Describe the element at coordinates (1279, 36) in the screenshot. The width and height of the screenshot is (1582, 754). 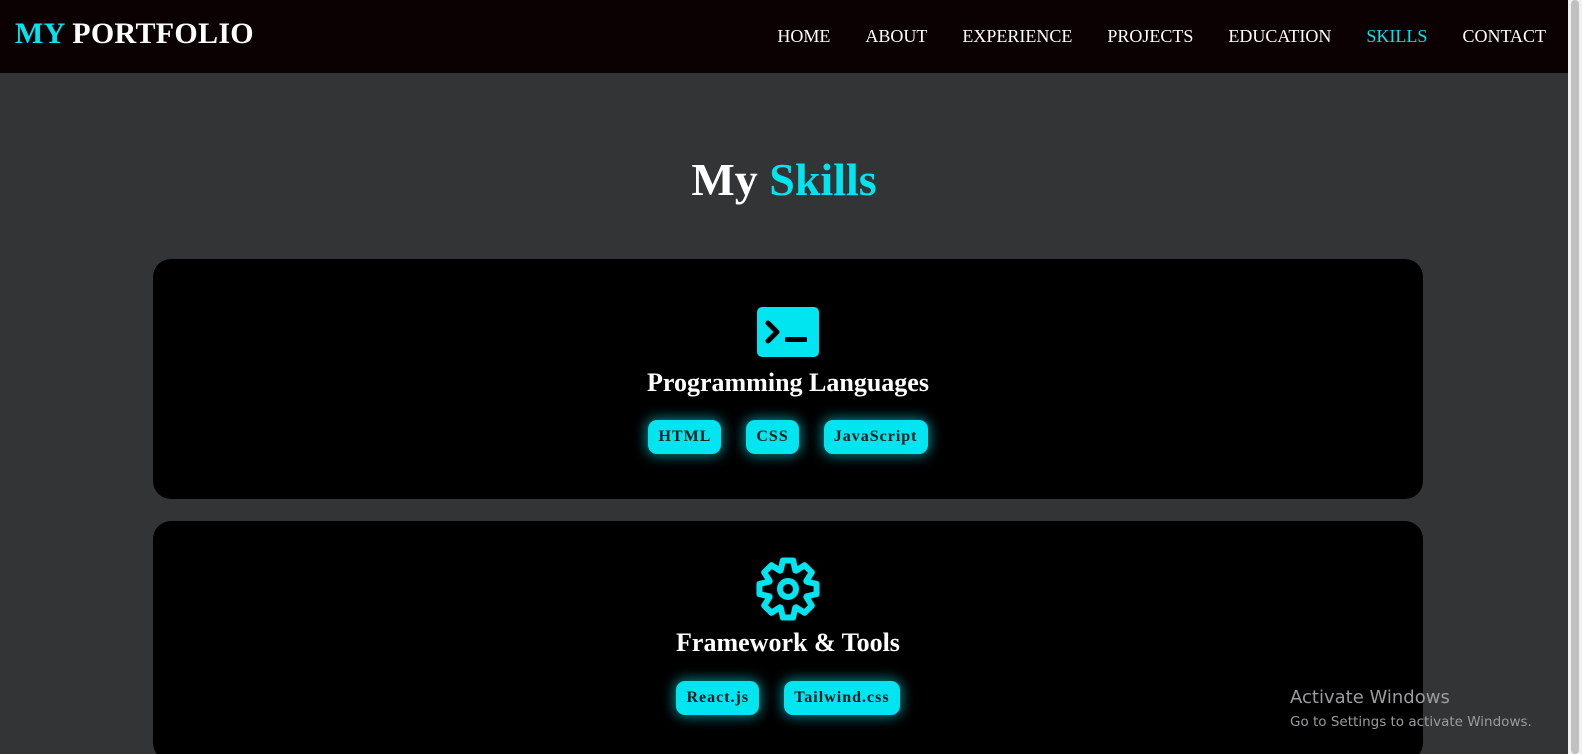
I see `nav-link-education: EDUCATION` at that location.